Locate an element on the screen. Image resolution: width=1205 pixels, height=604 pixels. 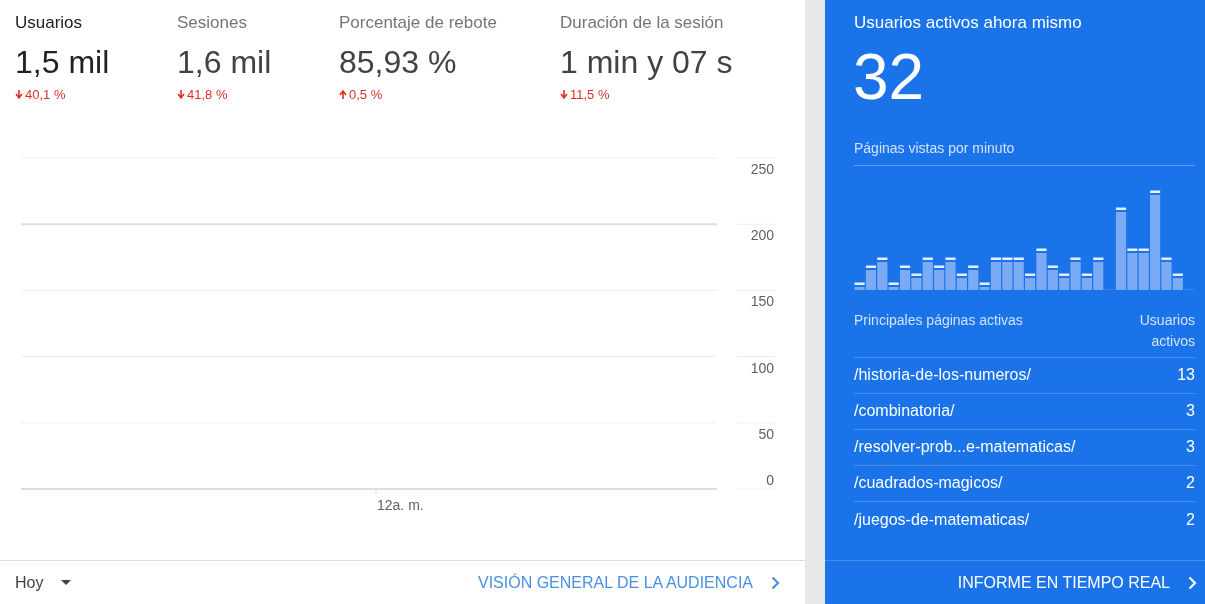
y-axis-label: 150 is located at coordinates (762, 301).